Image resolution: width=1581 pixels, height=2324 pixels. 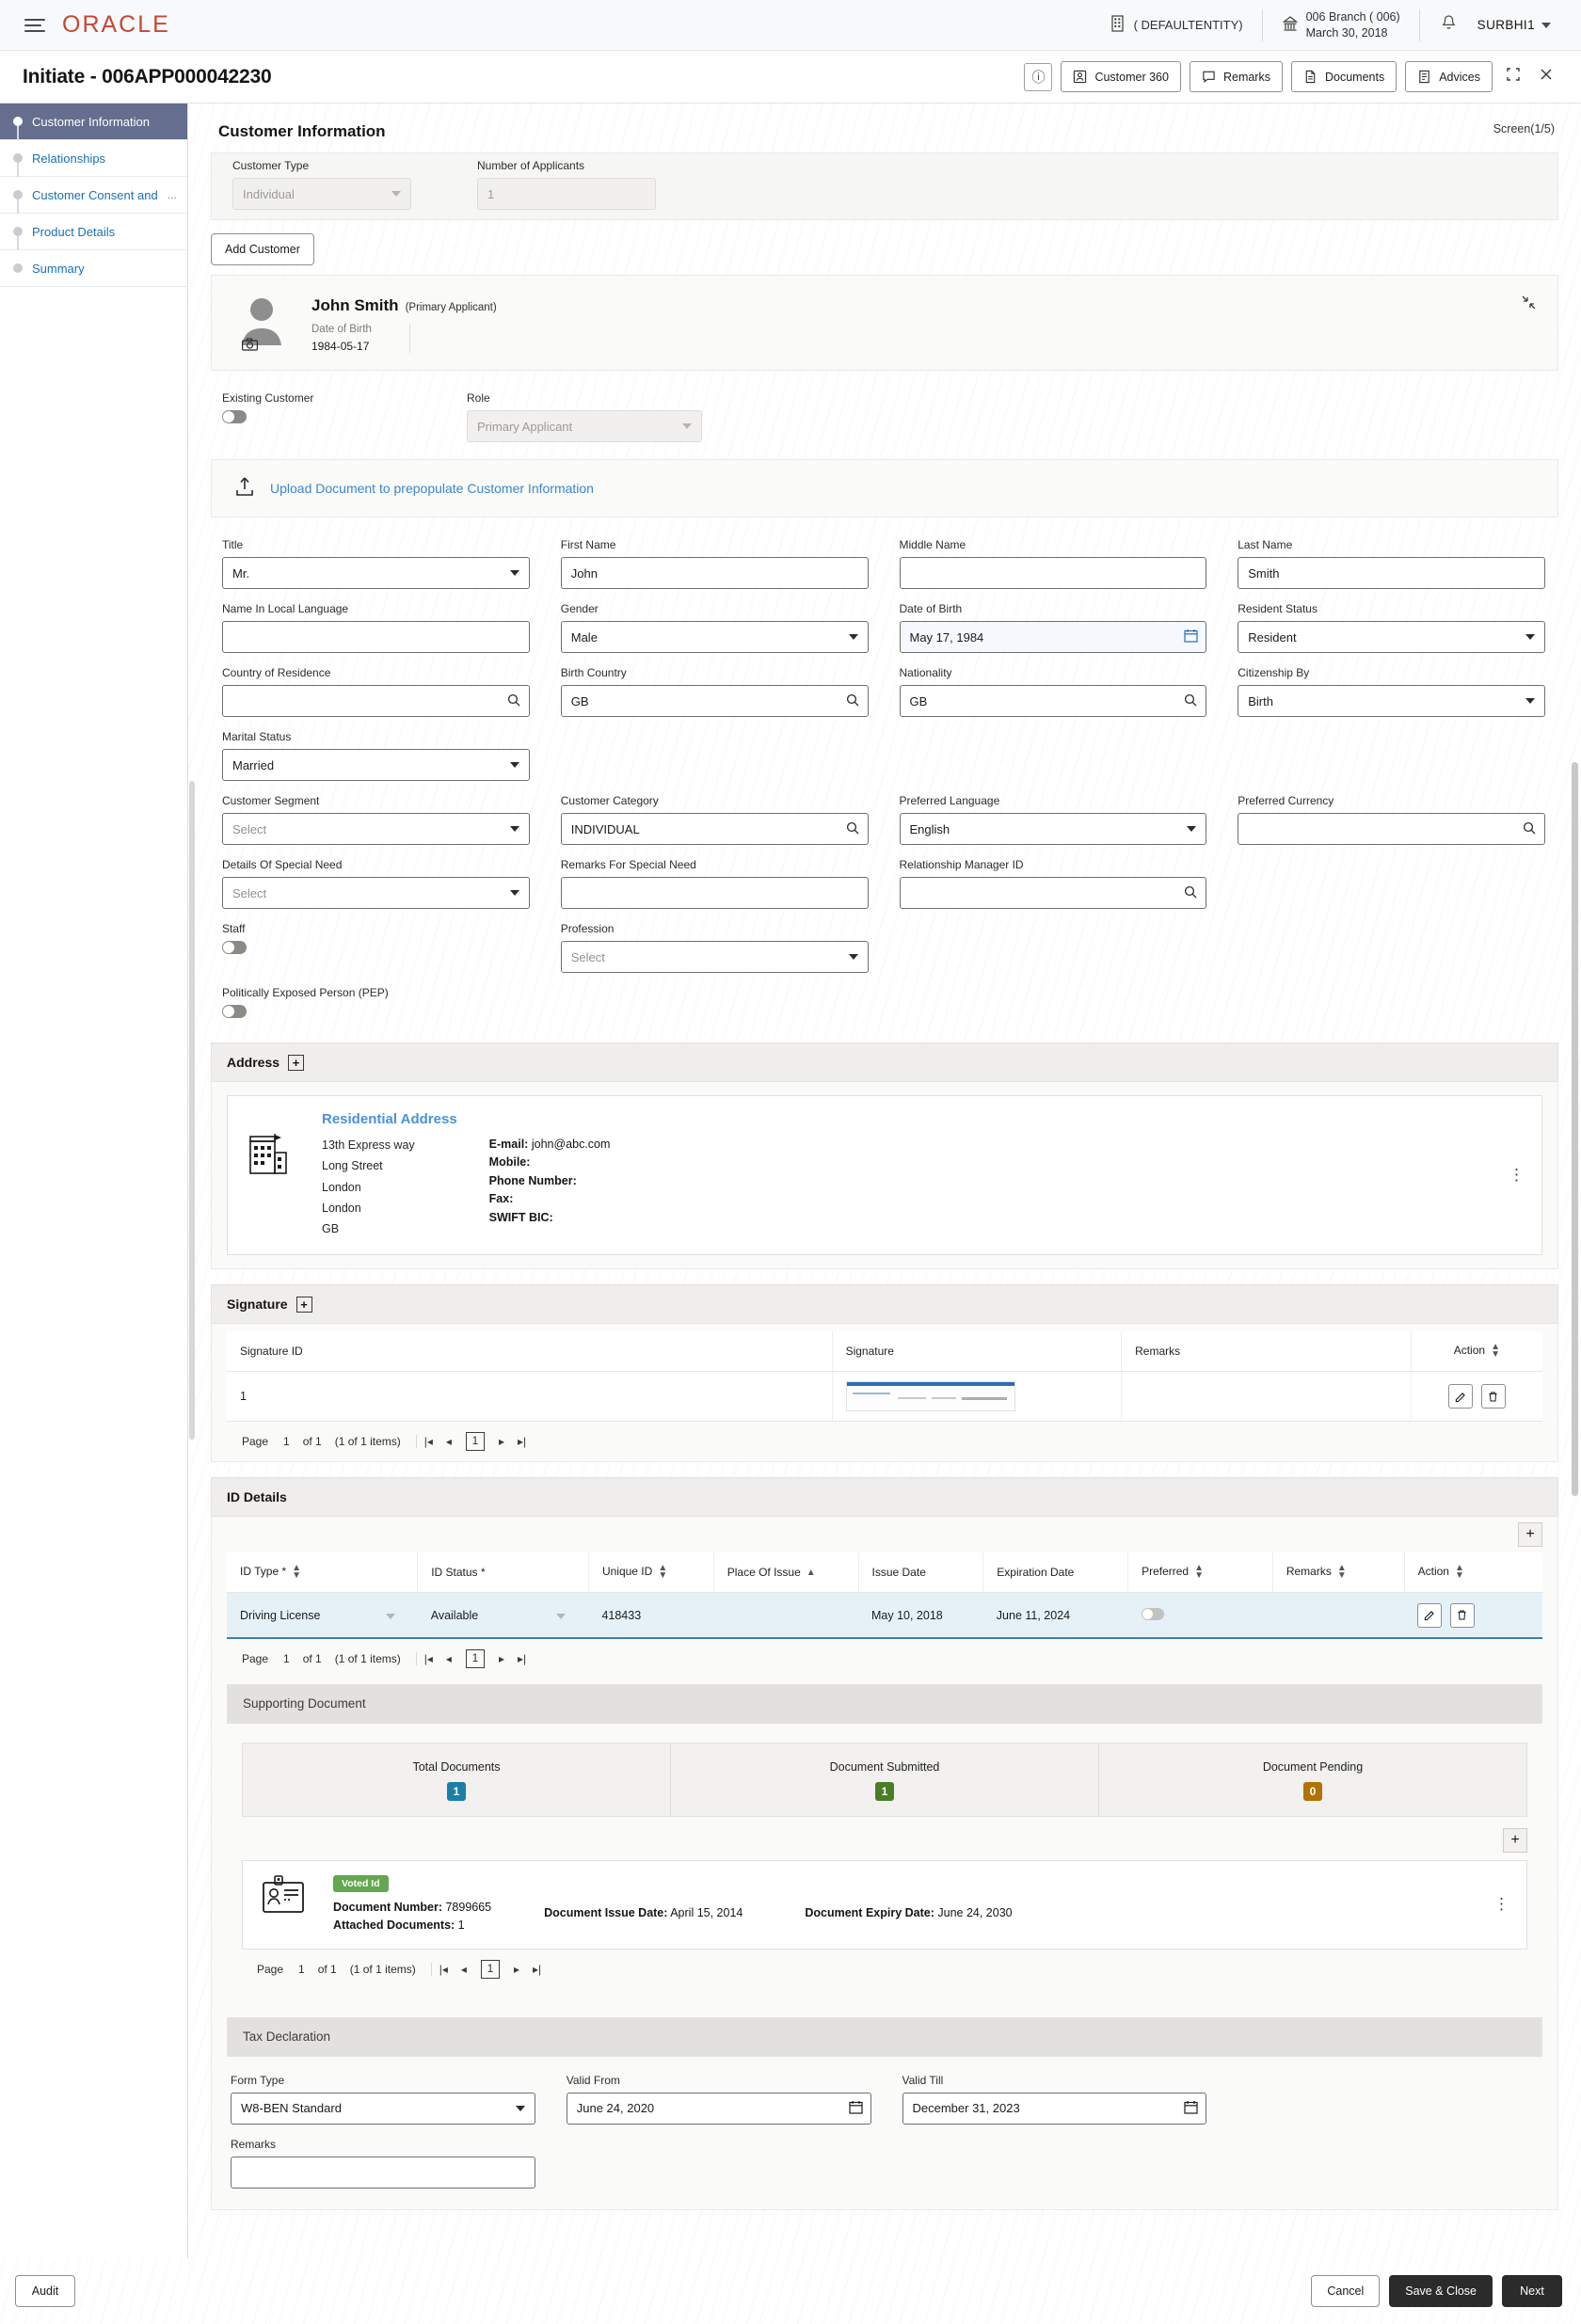 What do you see at coordinates (1152, 1613) in the screenshot?
I see `preferred-toggle` at bounding box center [1152, 1613].